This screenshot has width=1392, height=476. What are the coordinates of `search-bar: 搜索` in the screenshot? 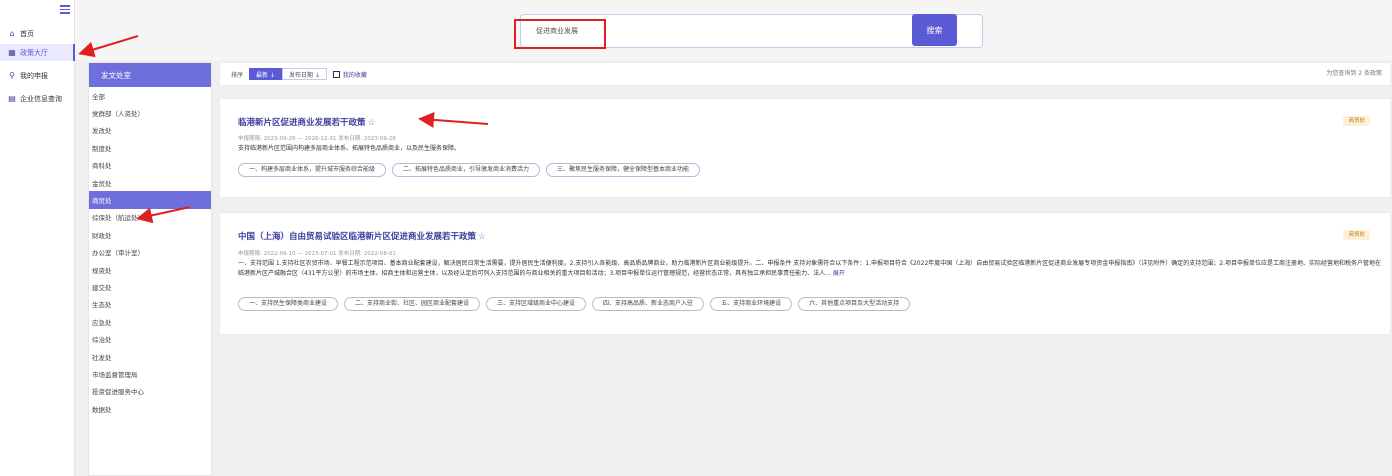 It's located at (733, 30).